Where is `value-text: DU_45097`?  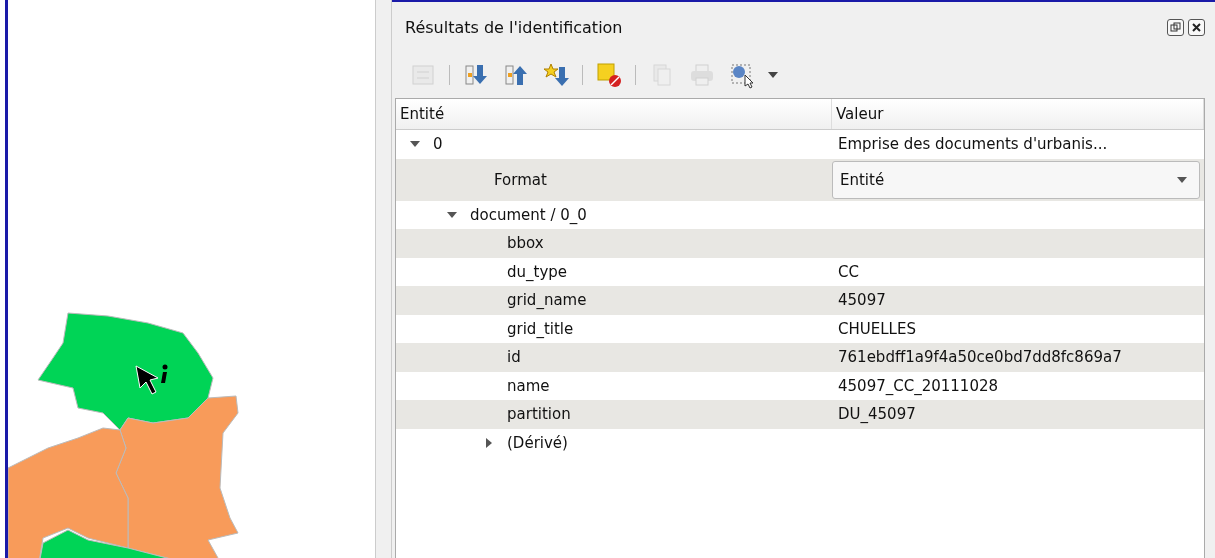 value-text: DU_45097 is located at coordinates (876, 414).